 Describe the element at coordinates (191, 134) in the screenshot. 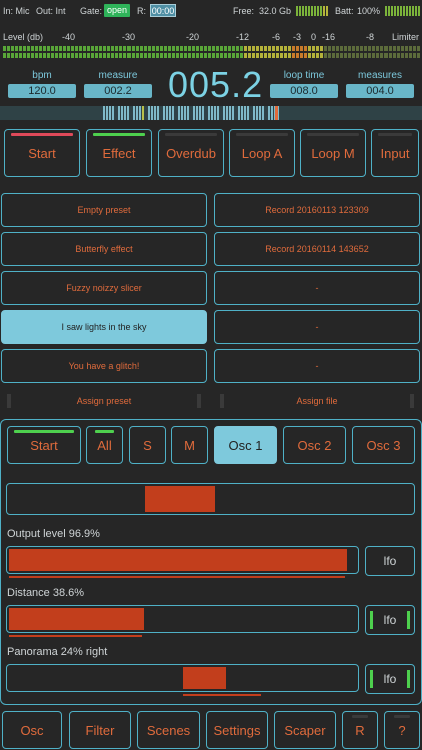

I see `overdub-led` at that location.